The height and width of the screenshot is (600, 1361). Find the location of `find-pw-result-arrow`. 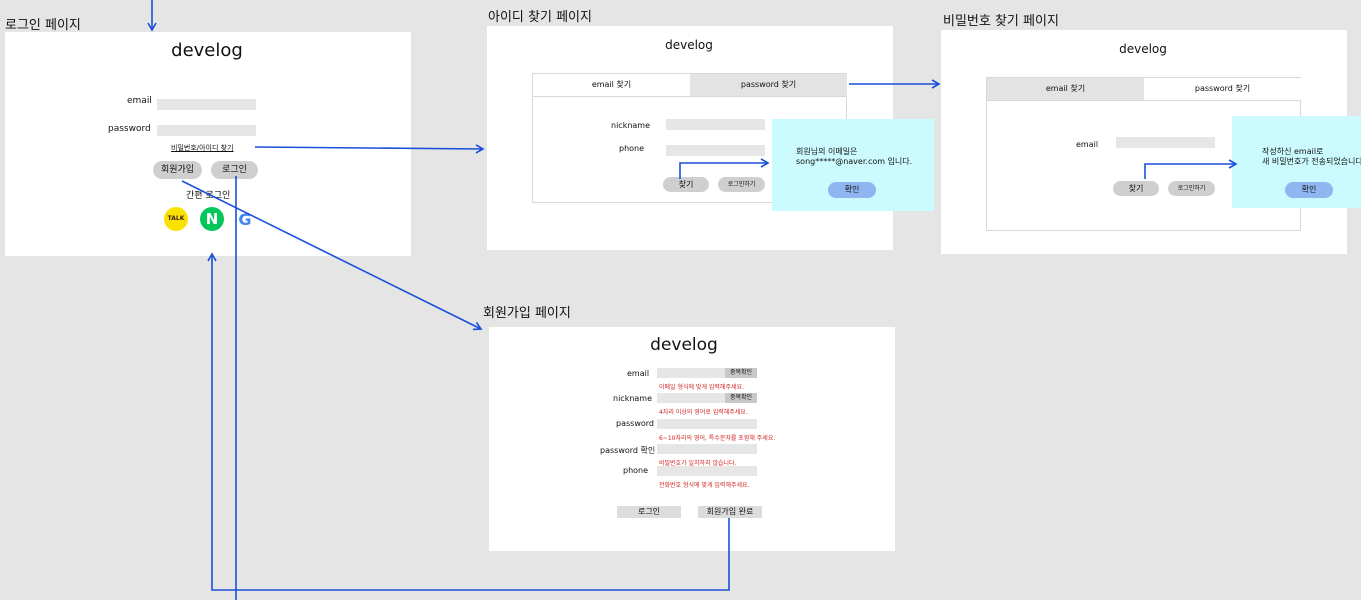

find-pw-result-arrow is located at coordinates (1191, 169).